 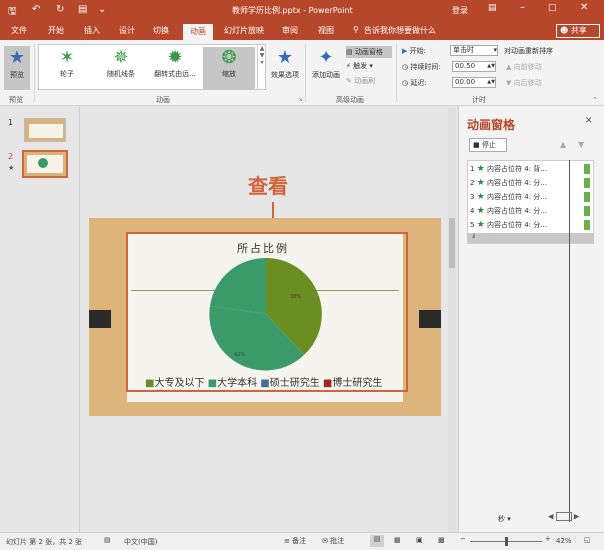 I want to click on group-label-advanced: 高级动画, so click(x=350, y=100).